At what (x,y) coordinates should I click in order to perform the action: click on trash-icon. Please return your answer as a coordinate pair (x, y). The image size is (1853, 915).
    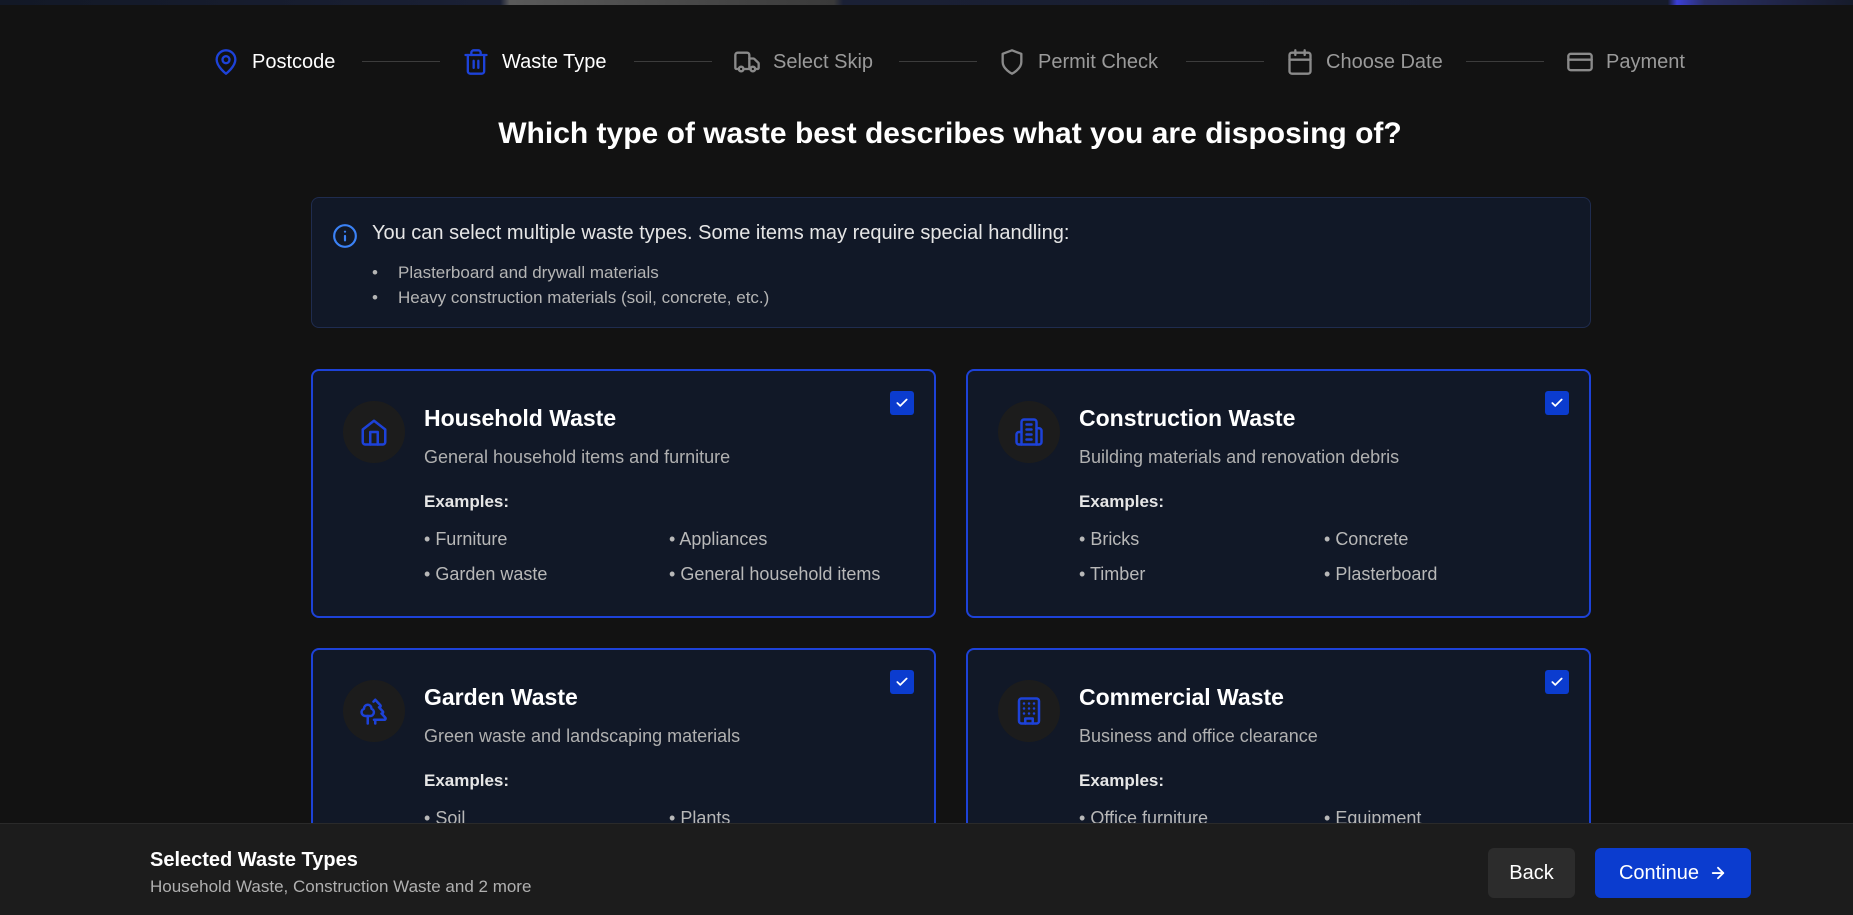
    Looking at the image, I should click on (476, 62).